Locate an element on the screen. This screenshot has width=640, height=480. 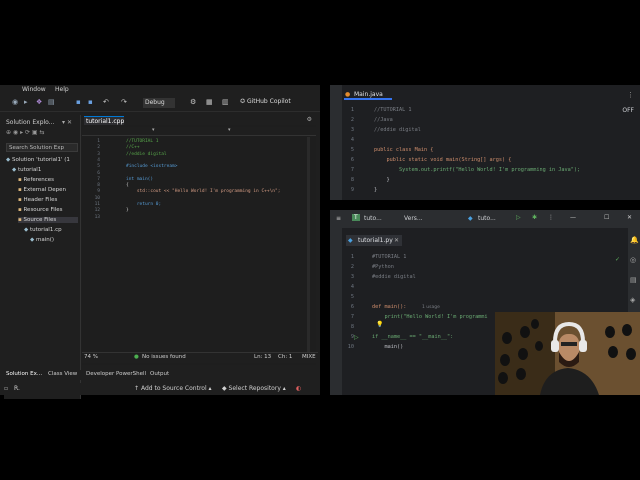
tree-item: ▪ Header Files is located at coordinates (48, 200).